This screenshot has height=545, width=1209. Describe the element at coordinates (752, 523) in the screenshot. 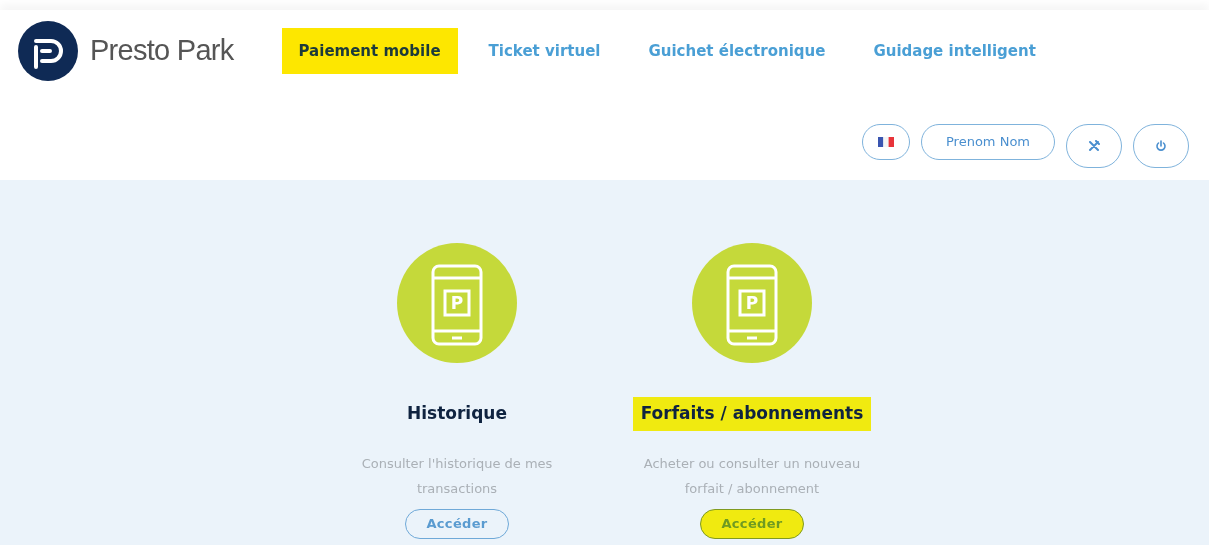

I see `access-button: Accéder` at that location.